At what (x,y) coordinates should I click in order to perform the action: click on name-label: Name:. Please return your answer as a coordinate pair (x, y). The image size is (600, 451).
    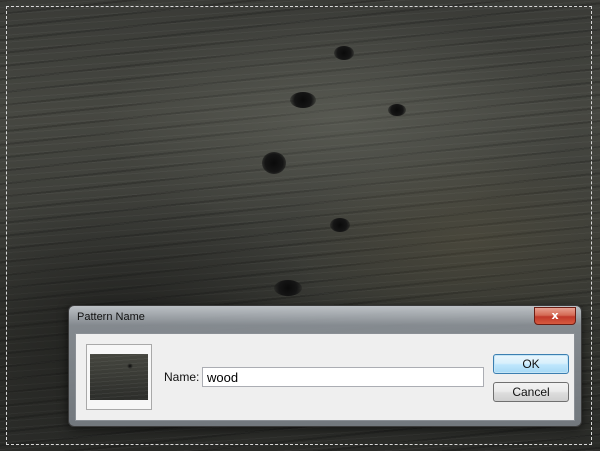
    Looking at the image, I should click on (182, 377).